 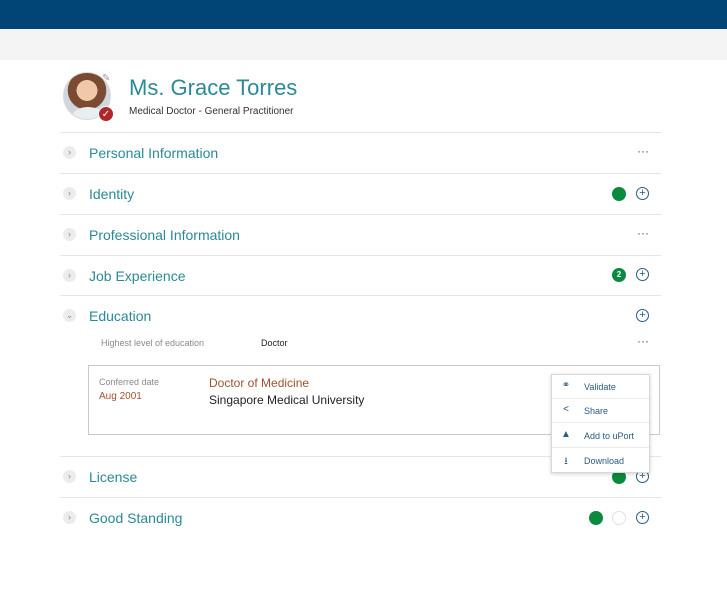 I want to click on download-icon: ⭳, so click(x=566, y=461).